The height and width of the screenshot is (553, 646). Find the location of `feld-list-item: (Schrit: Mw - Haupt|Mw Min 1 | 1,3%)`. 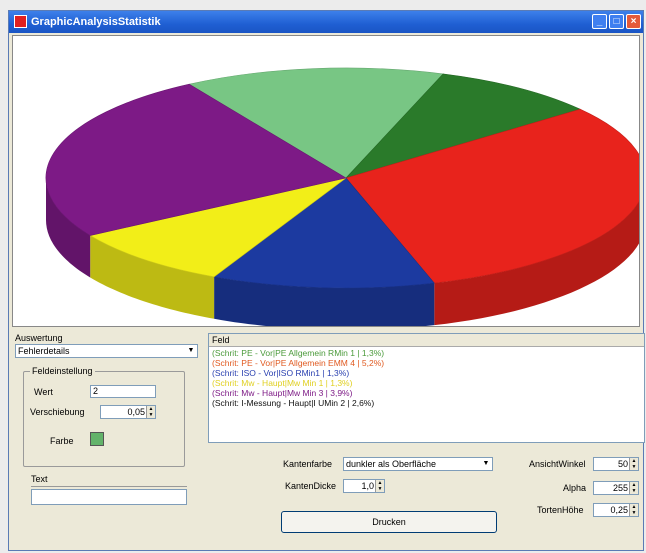

feld-list-item: (Schrit: Mw - Haupt|Mw Min 1 | 1,3%) is located at coordinates (282, 383).